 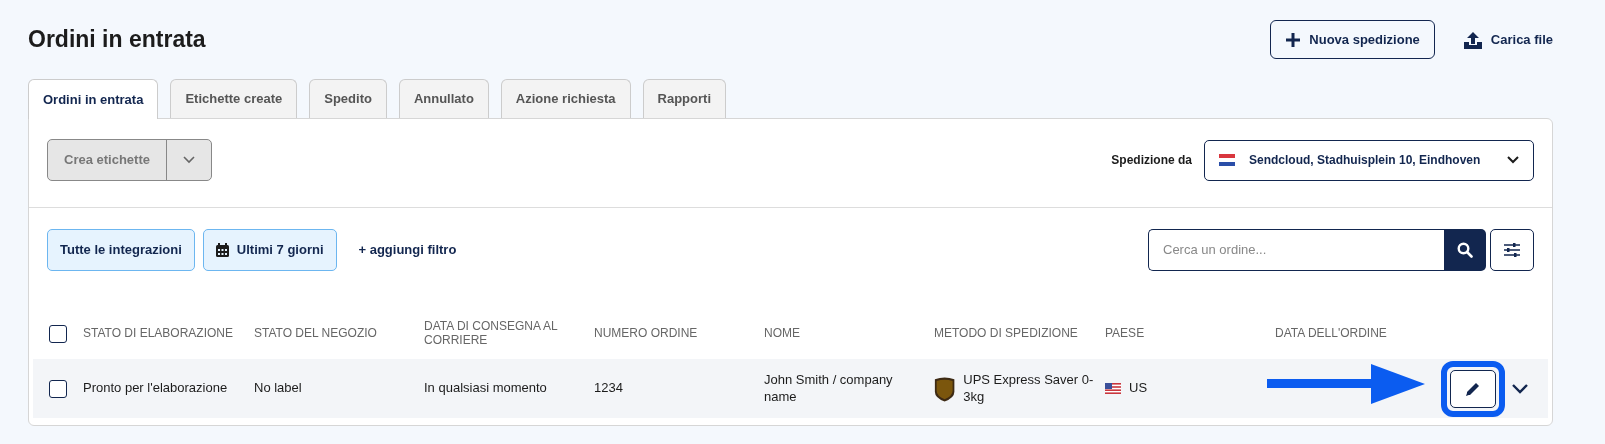 I want to click on ship-from-select: Sendcloud, Stadhuisplein 10, Eindhoven, so click(x=1369, y=160).